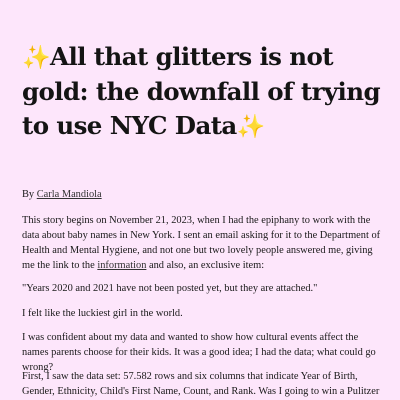 Image resolution: width=400 pixels, height=400 pixels. I want to click on information-link: information, so click(121, 265).